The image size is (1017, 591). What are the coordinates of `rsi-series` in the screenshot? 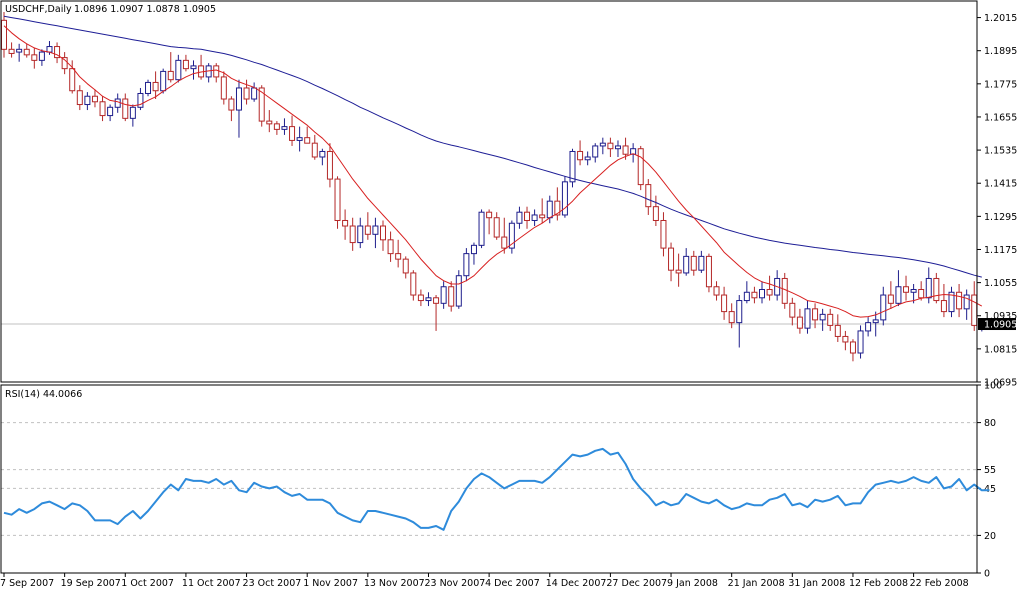 It's located at (496, 489).